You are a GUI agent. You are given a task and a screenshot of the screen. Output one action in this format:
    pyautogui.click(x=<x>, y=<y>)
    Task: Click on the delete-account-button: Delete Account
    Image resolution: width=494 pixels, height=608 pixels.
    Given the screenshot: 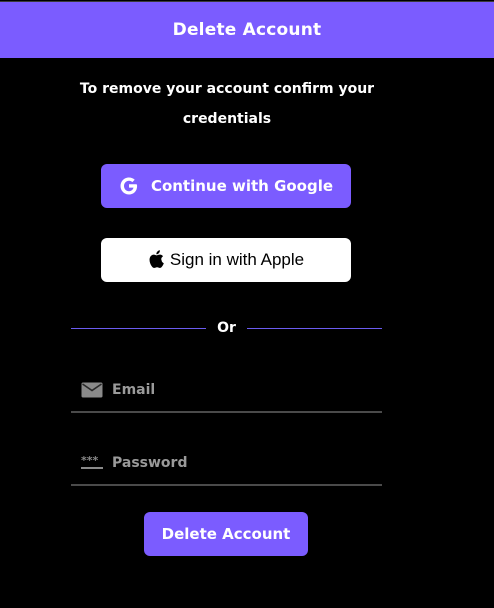 What is the action you would take?
    pyautogui.click(x=226, y=534)
    